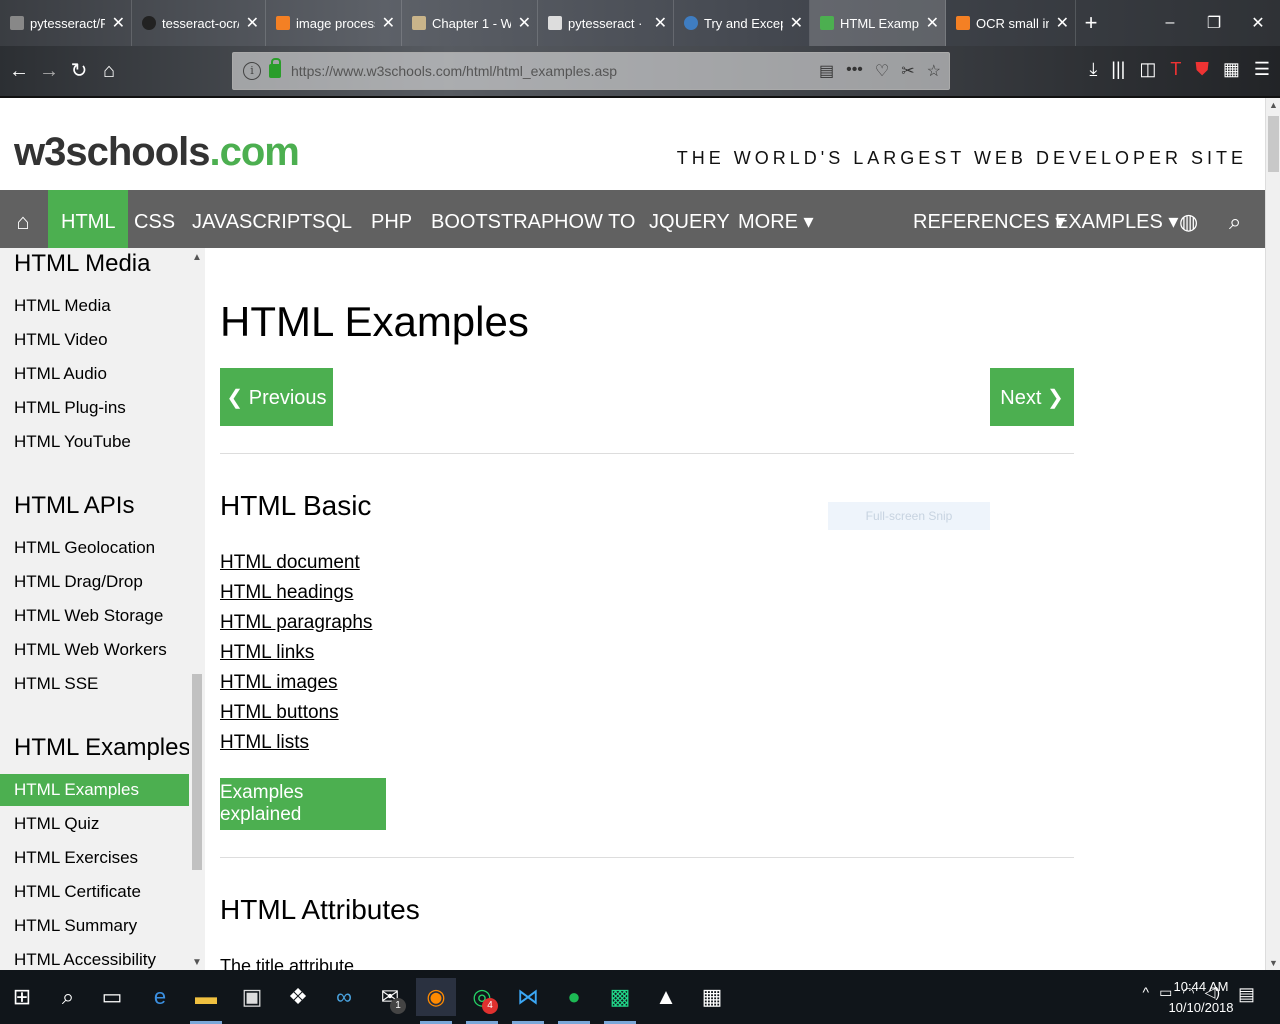 The width and height of the screenshot is (1280, 1024). Describe the element at coordinates (1147, 69) in the screenshot. I see `sidebar-toggle-icon: ◫` at that location.